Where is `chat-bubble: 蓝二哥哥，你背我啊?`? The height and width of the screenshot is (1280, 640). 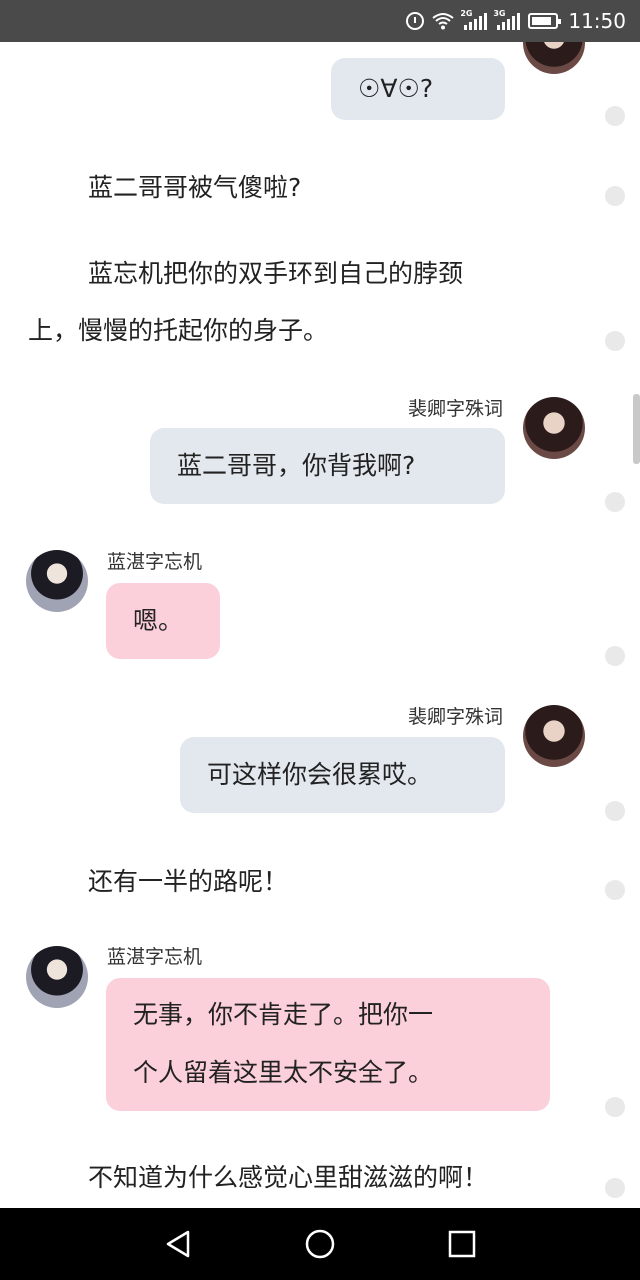 chat-bubble: 蓝二哥哥，你背我啊? is located at coordinates (327, 466).